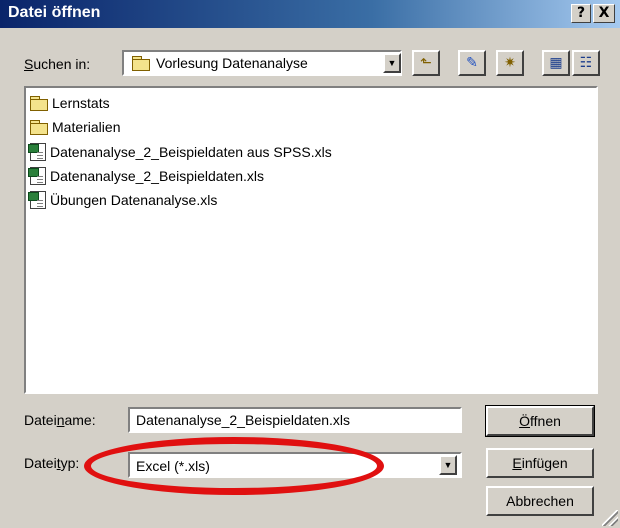 Image resolution: width=620 pixels, height=528 pixels. What do you see at coordinates (234, 466) in the screenshot?
I see `highlight-ellipse` at bounding box center [234, 466].